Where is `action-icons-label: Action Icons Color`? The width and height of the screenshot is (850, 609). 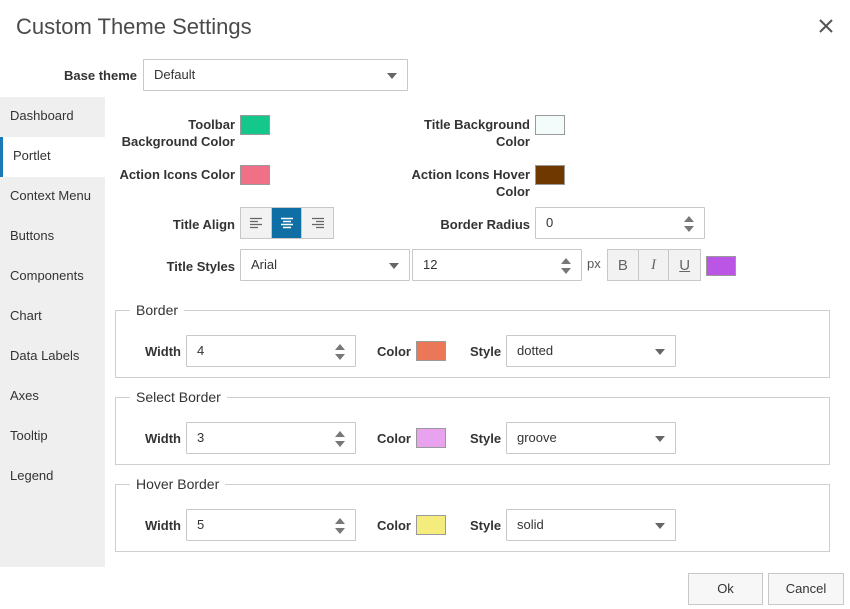 action-icons-label: Action Icons Color is located at coordinates (177, 174).